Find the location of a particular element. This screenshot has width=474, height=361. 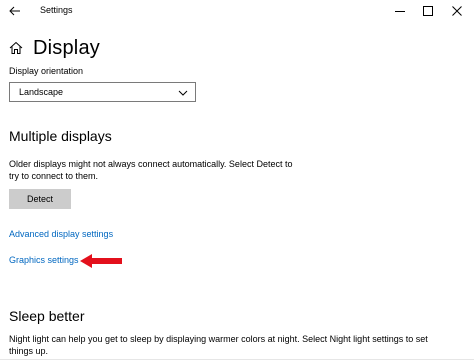

divider is located at coordinates (237, 359).